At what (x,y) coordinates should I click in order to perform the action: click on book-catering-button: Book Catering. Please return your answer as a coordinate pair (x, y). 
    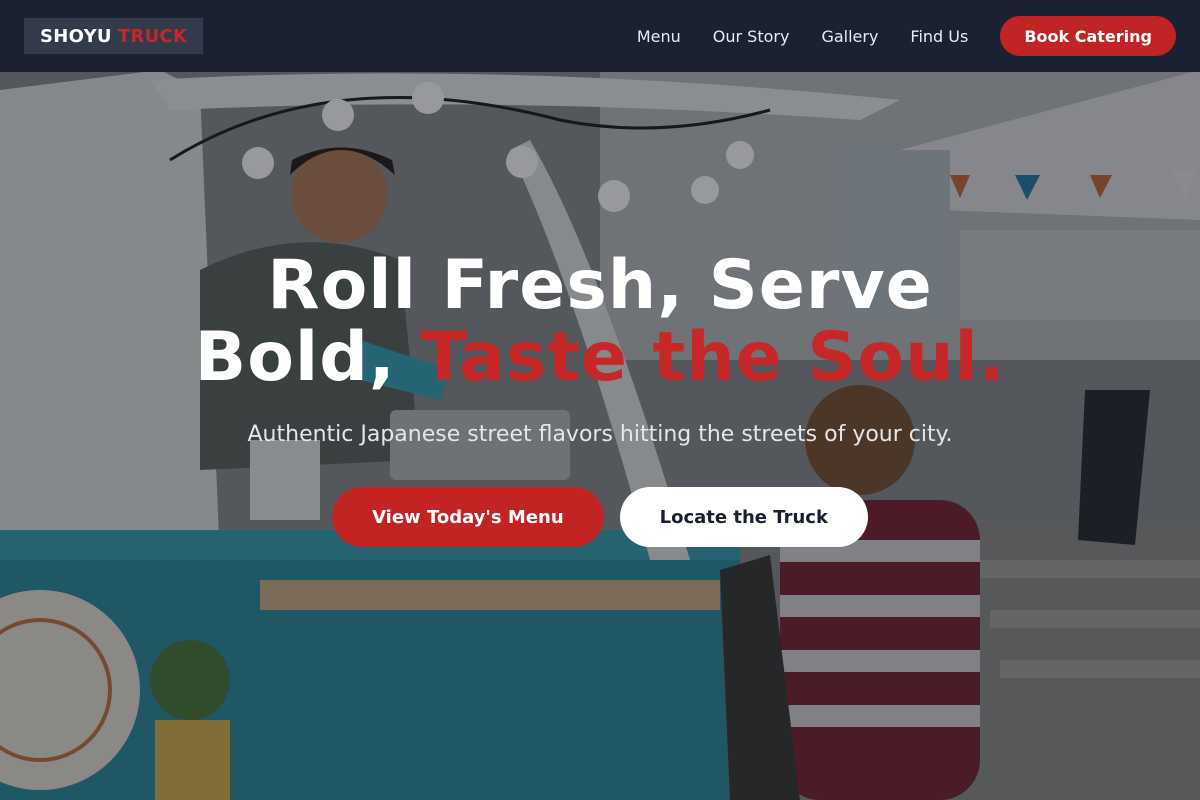
    Looking at the image, I should click on (1088, 36).